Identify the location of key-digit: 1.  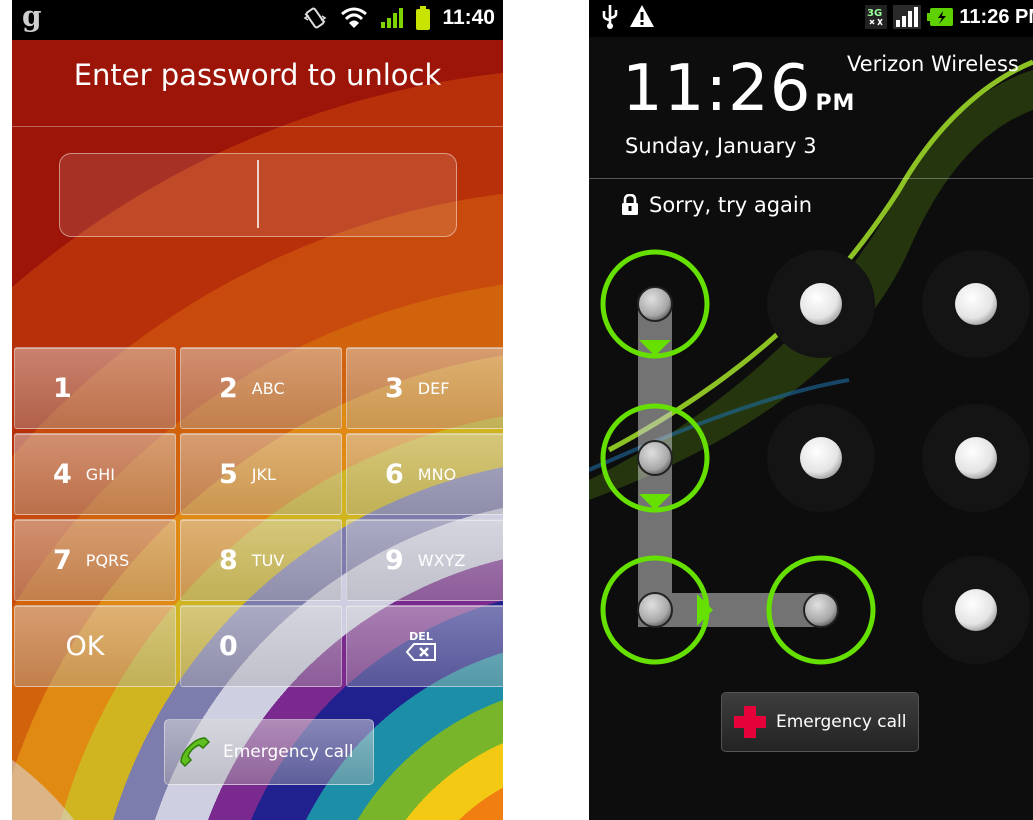
(62, 388).